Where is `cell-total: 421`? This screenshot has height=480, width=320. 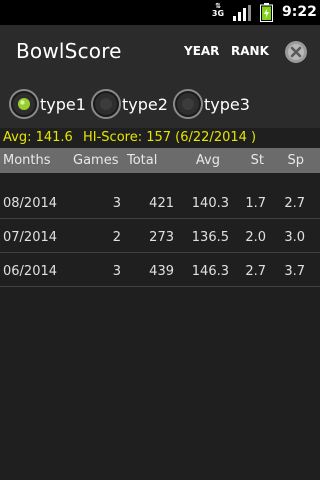
cell-total: 421 is located at coordinates (161, 203).